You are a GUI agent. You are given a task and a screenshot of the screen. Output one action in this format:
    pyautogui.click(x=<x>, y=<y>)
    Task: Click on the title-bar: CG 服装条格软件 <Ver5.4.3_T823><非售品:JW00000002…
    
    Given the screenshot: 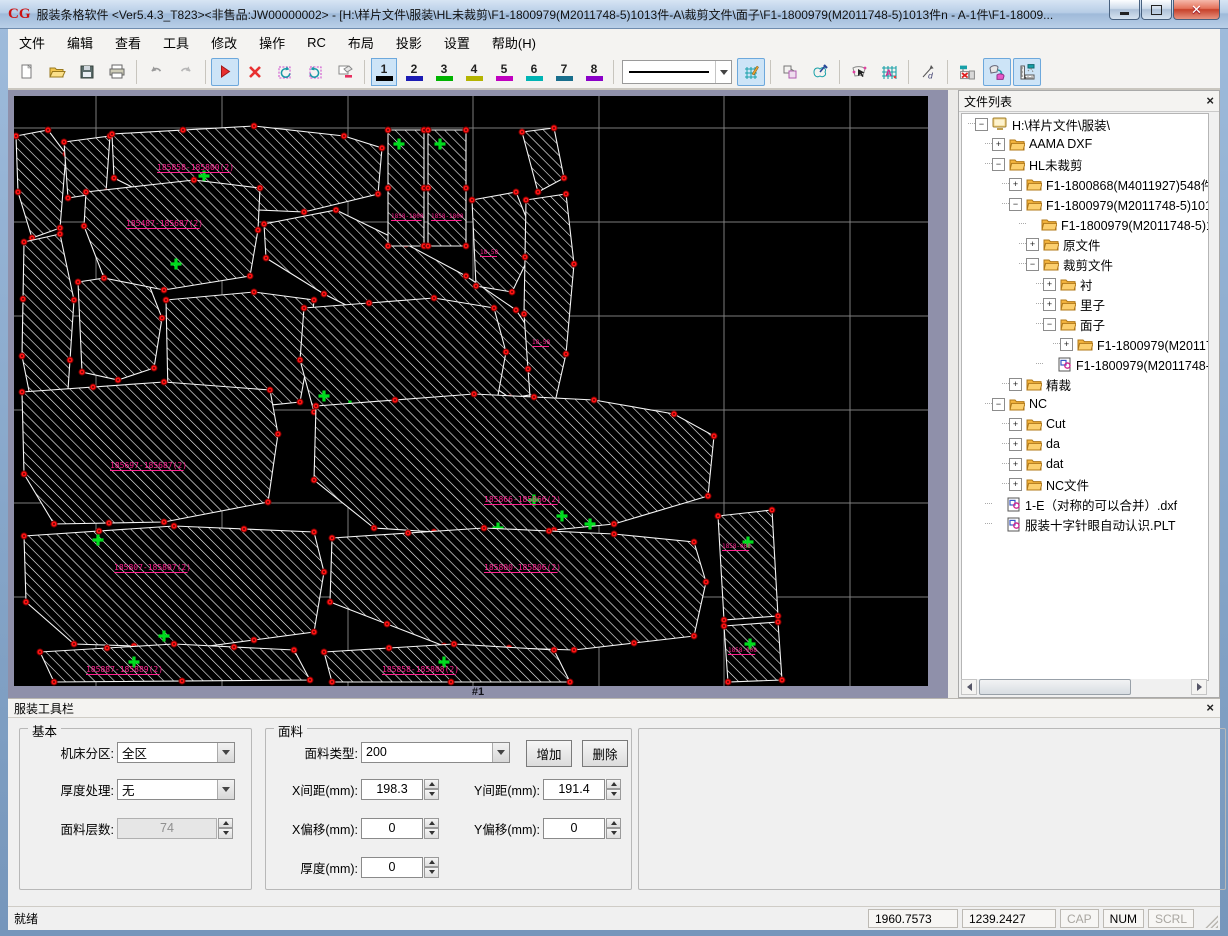 What is the action you would take?
    pyautogui.click(x=614, y=14)
    